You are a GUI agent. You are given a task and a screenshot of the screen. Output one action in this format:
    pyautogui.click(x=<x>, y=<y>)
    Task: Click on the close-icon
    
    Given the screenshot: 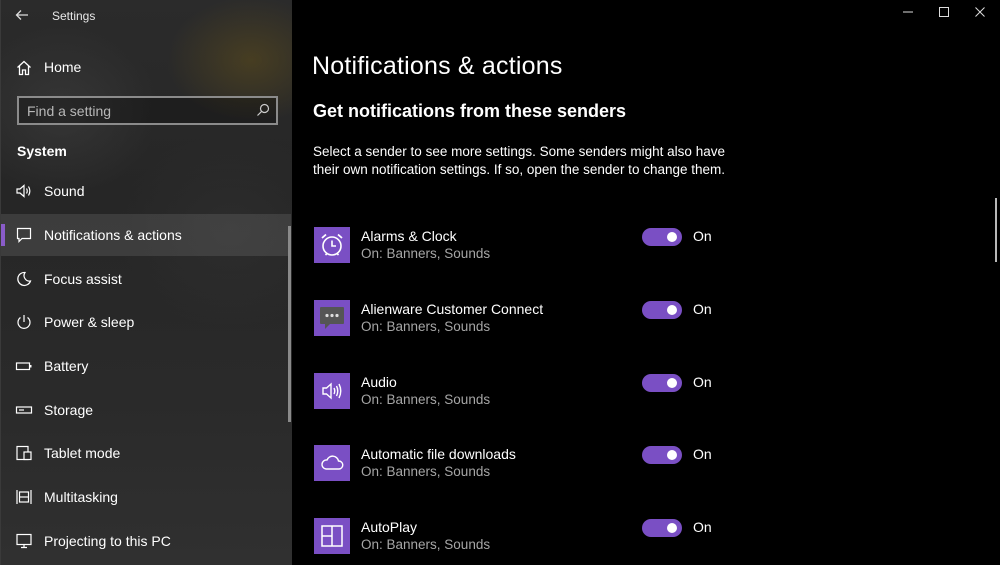 What is the action you would take?
    pyautogui.click(x=980, y=12)
    